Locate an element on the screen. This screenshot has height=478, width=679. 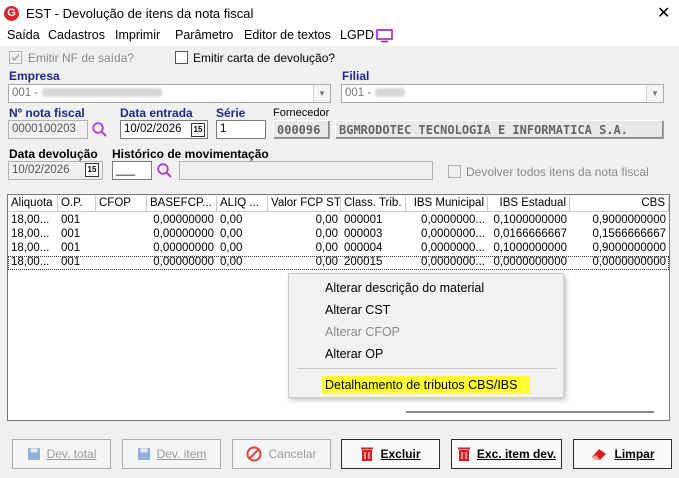
menu-lgpd: LGPD is located at coordinates (357, 35).